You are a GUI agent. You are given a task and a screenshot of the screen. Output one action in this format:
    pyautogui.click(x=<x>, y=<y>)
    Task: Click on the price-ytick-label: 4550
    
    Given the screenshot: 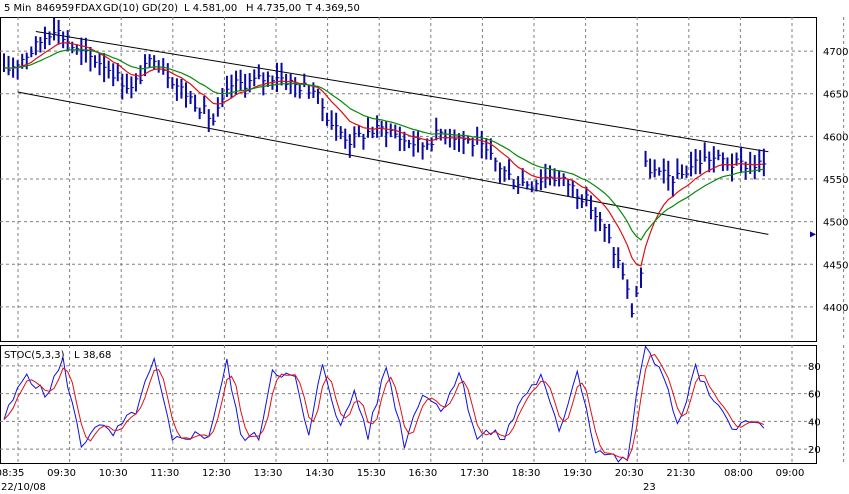 What is the action you would take?
    pyautogui.click(x=835, y=180)
    